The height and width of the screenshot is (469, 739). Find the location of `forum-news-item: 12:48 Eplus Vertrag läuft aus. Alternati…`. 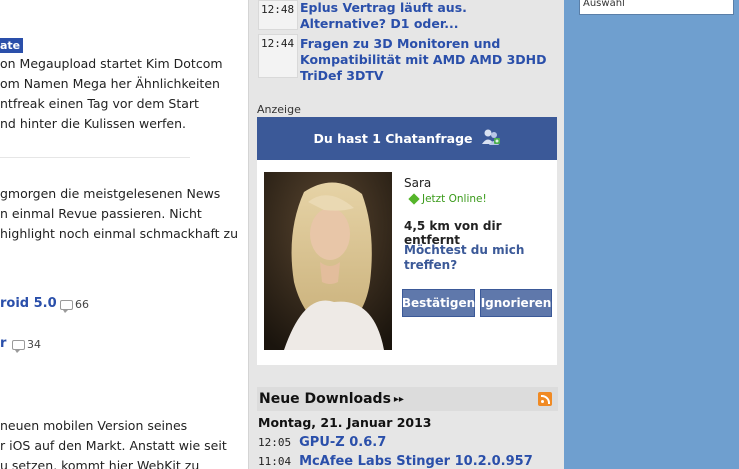

forum-news-item: 12:48 Eplus Vertrag läuft aus. Alternati… is located at coordinates (408, 16).